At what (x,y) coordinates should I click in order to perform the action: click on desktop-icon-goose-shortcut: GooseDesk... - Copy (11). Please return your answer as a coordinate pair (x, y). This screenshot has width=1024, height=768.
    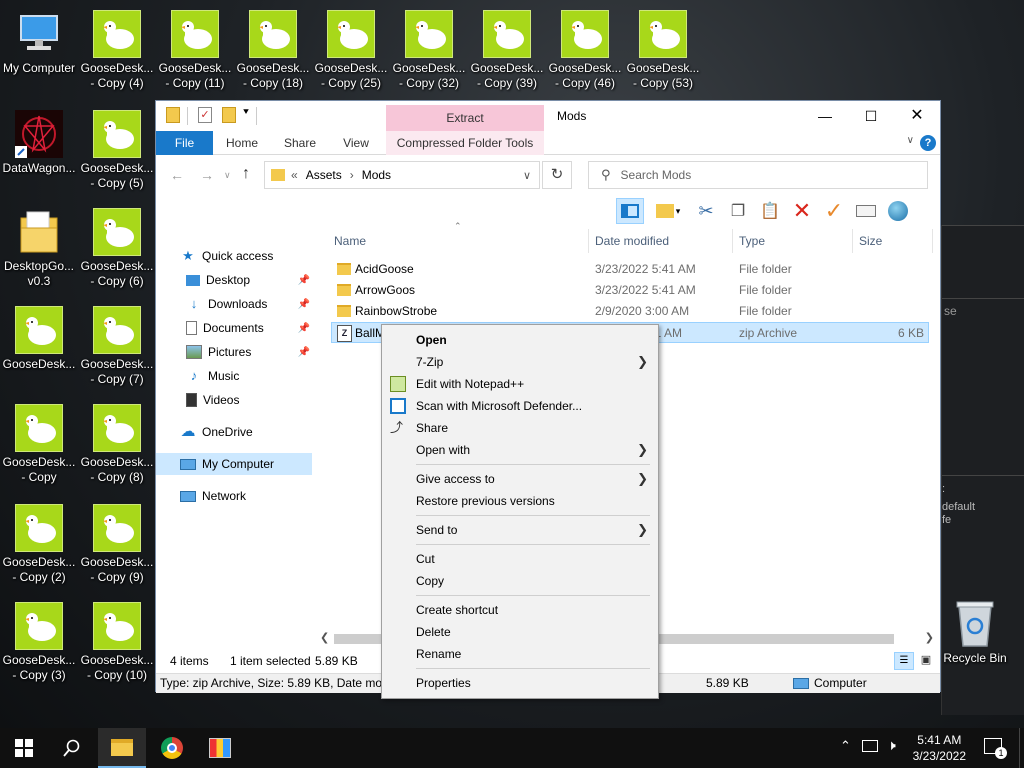
    Looking at the image, I should click on (195, 52).